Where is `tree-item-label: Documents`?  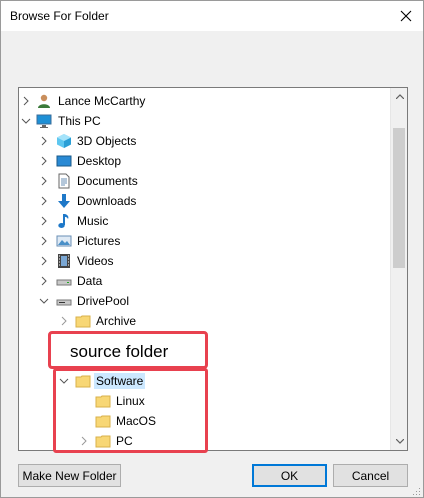 tree-item-label: Documents is located at coordinates (107, 181).